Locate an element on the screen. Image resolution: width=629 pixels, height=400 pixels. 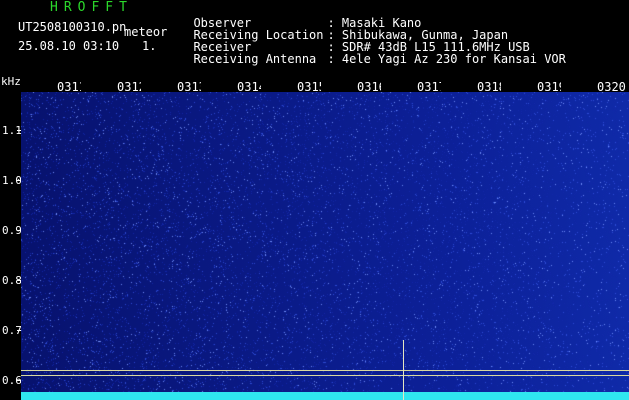
mode-label: meteor is located at coordinates (146, 32).